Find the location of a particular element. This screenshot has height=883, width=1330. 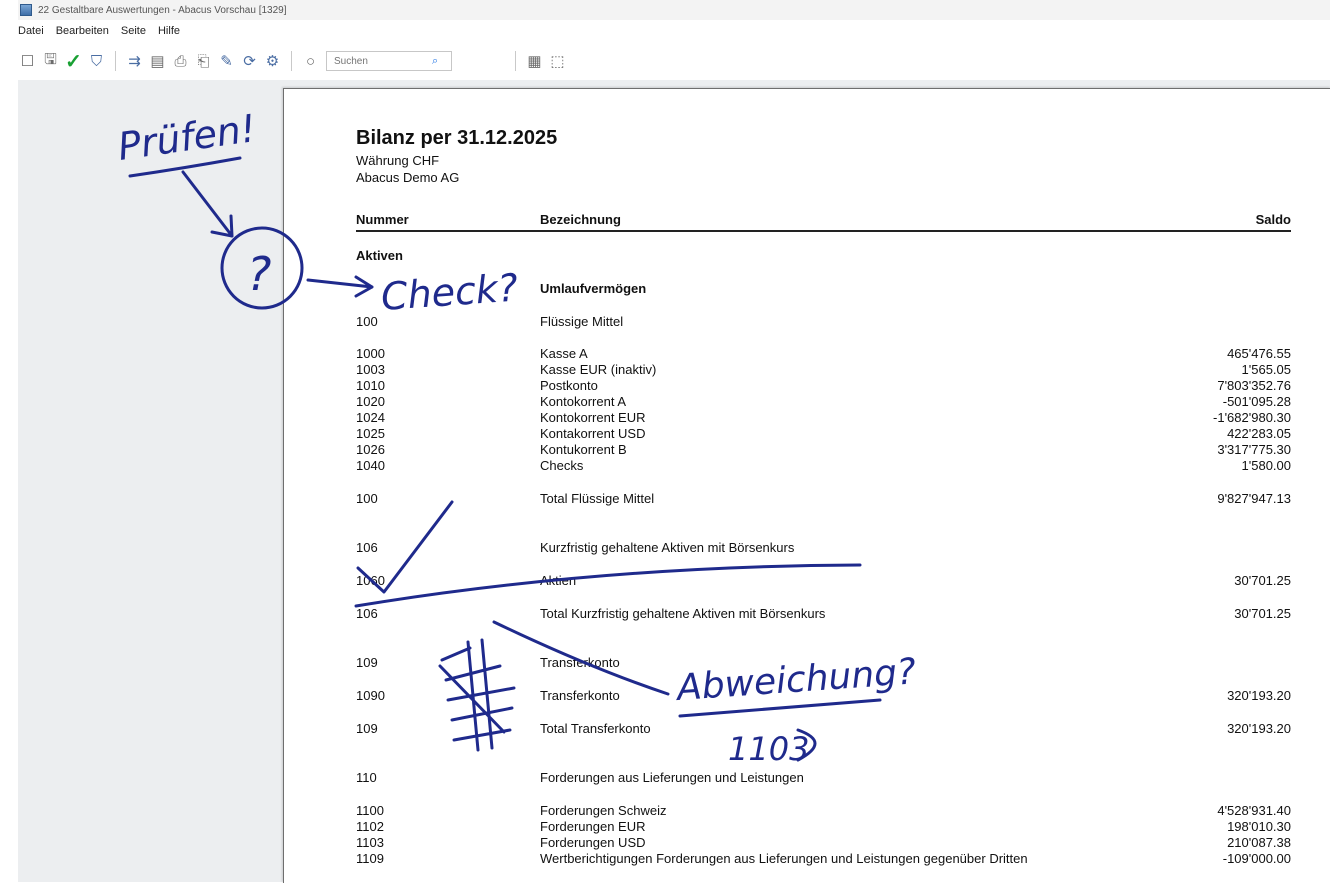

table-row: 1010 Postkonto 7'803'352.76 is located at coordinates (823, 386).